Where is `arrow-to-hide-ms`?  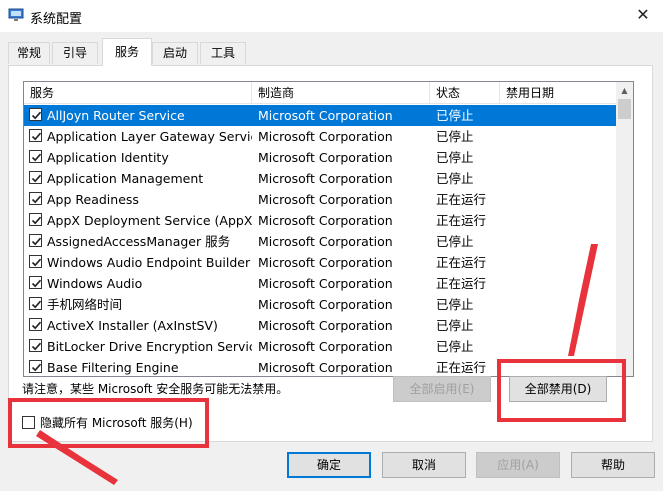
arrow-to-hide-ms is located at coordinates (77, 457).